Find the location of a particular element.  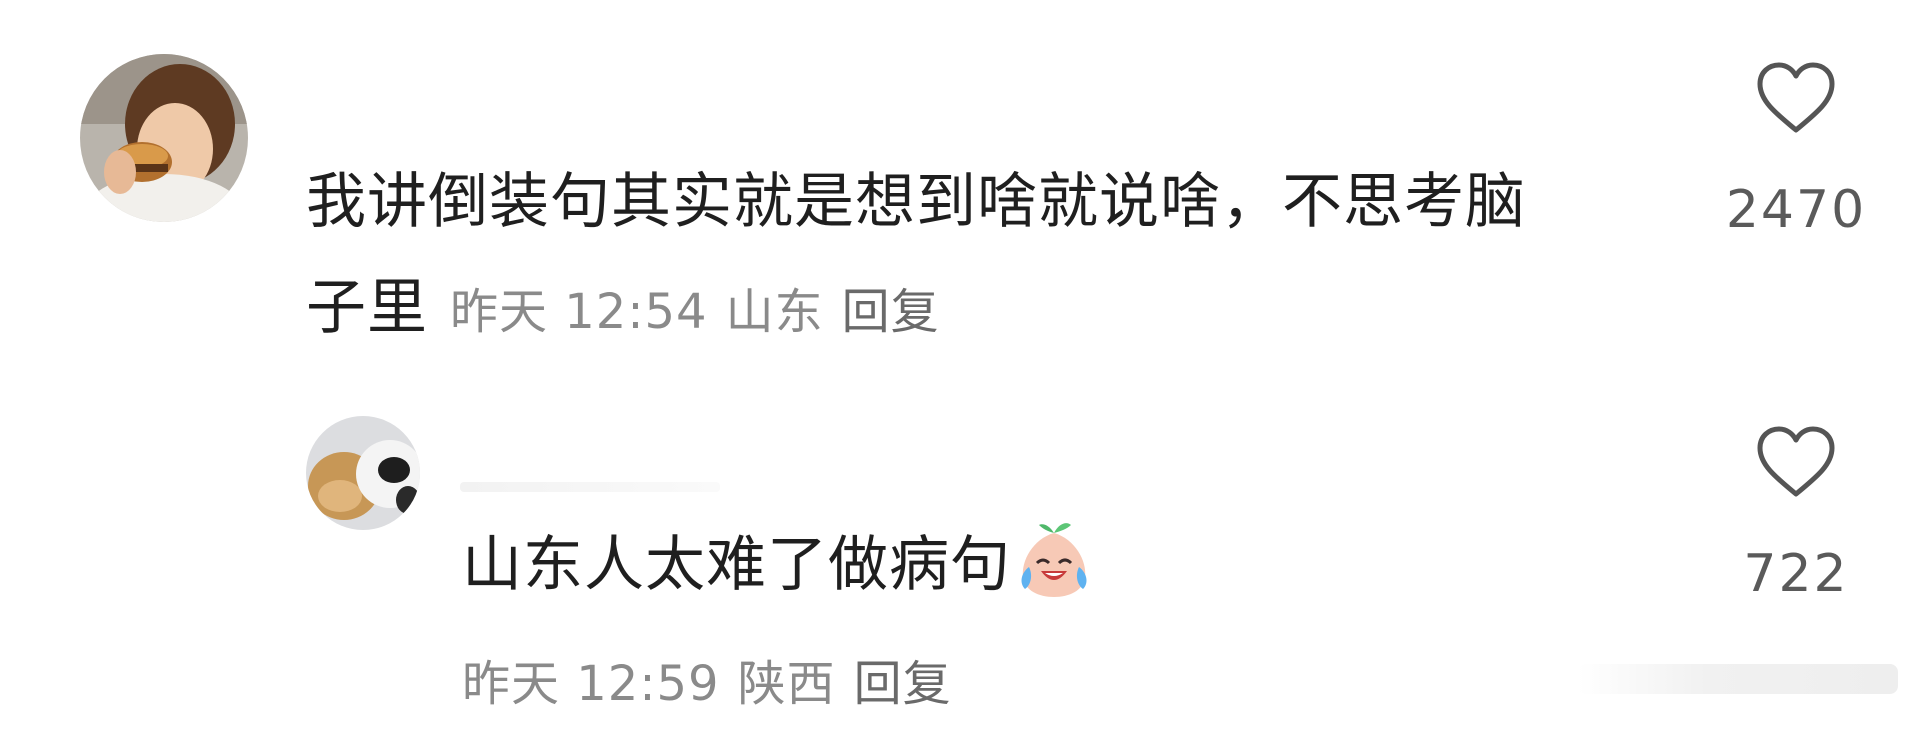

comment-text-1: 我讲倒装句其实就是想到啥就说啥，不思考脑 is located at coordinates (916, 202).